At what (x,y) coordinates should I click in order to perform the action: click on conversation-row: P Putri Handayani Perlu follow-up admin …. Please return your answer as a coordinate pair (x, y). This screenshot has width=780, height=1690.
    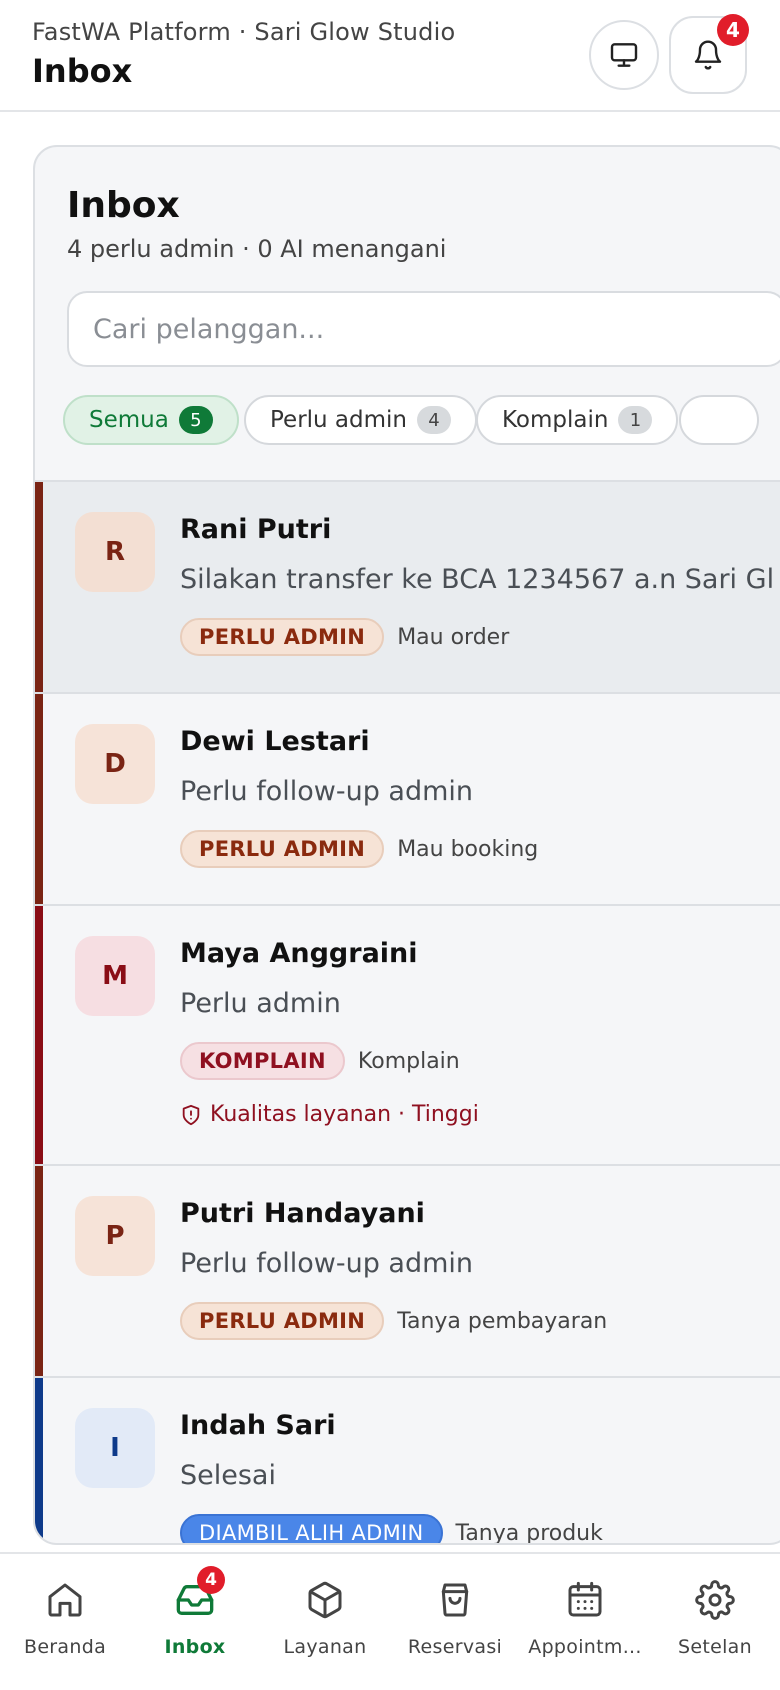
    Looking at the image, I should click on (407, 1272).